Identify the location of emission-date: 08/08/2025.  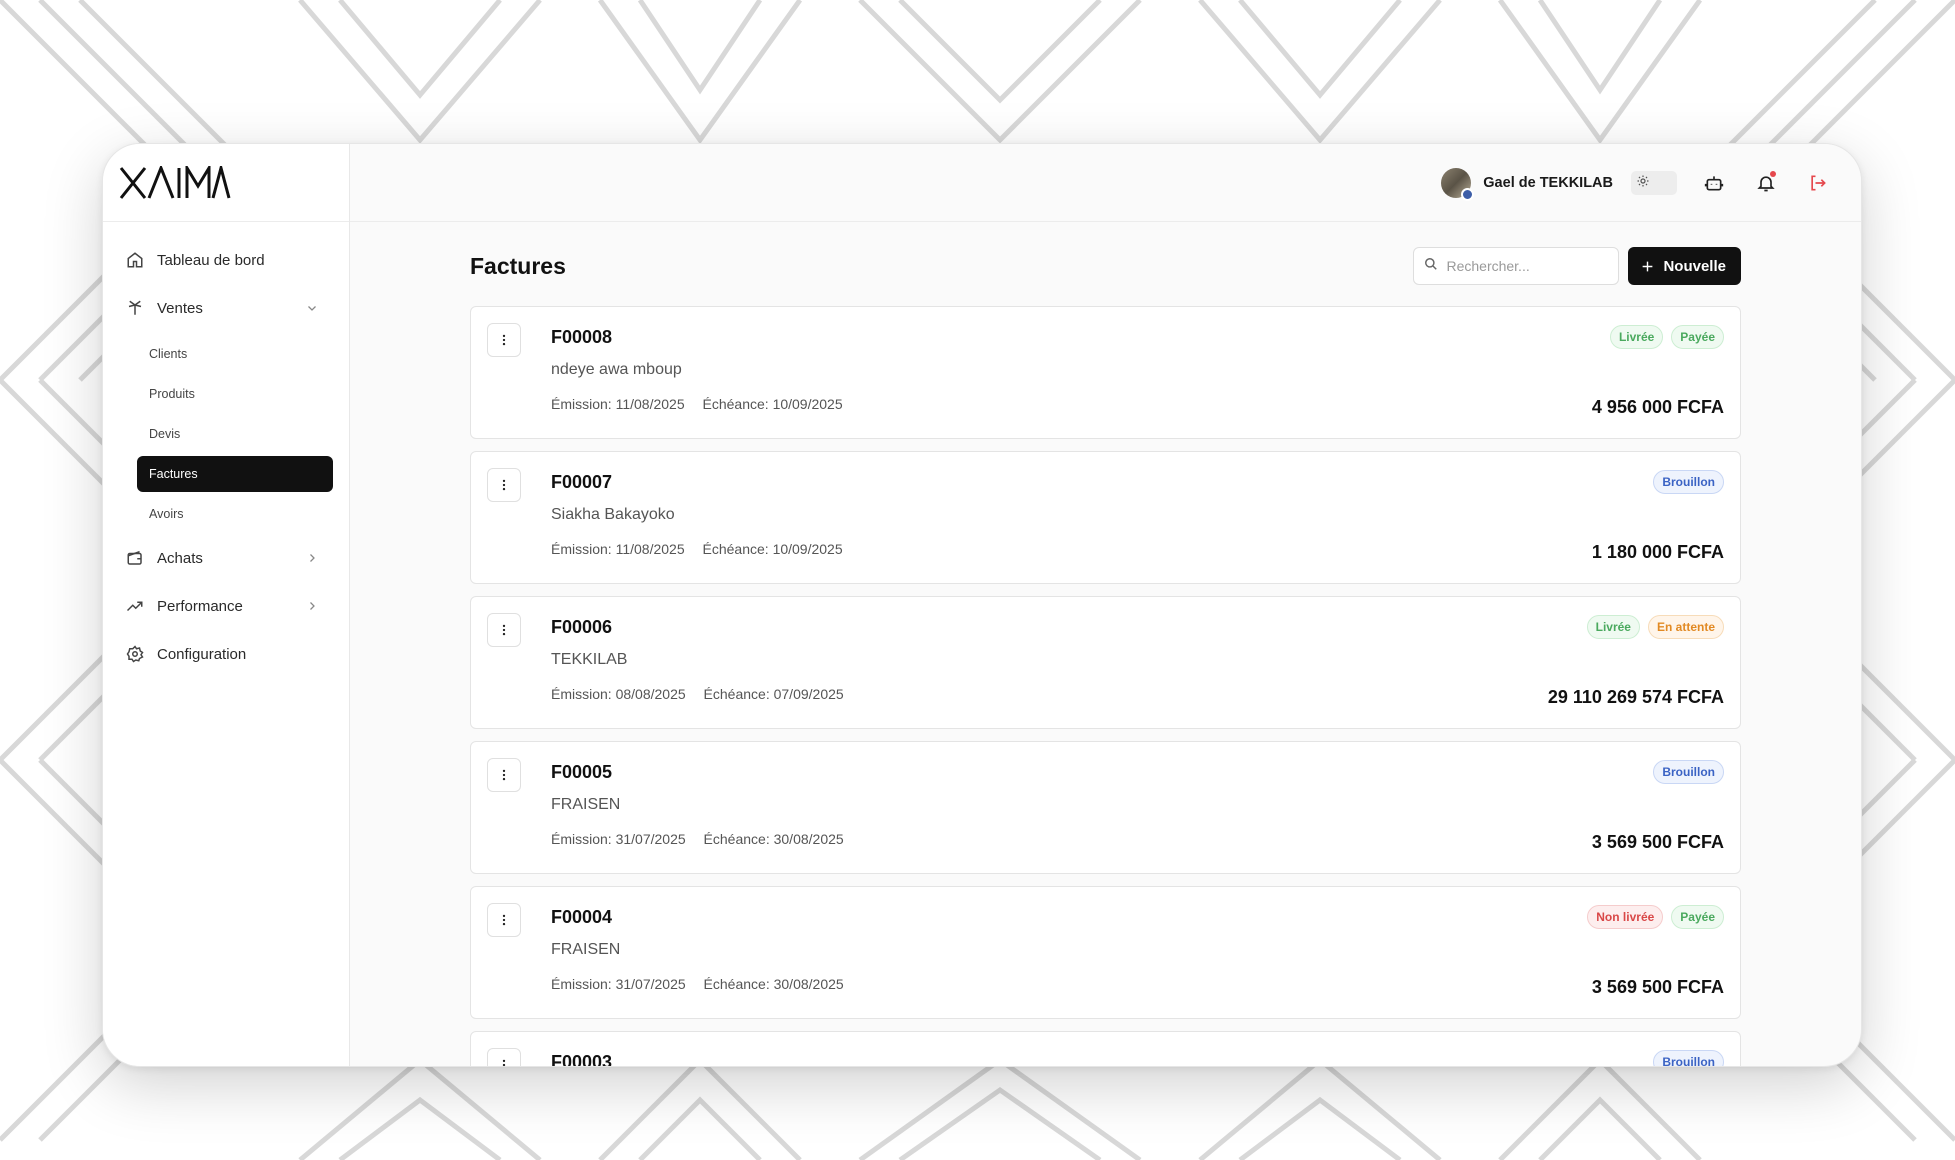
(650, 694).